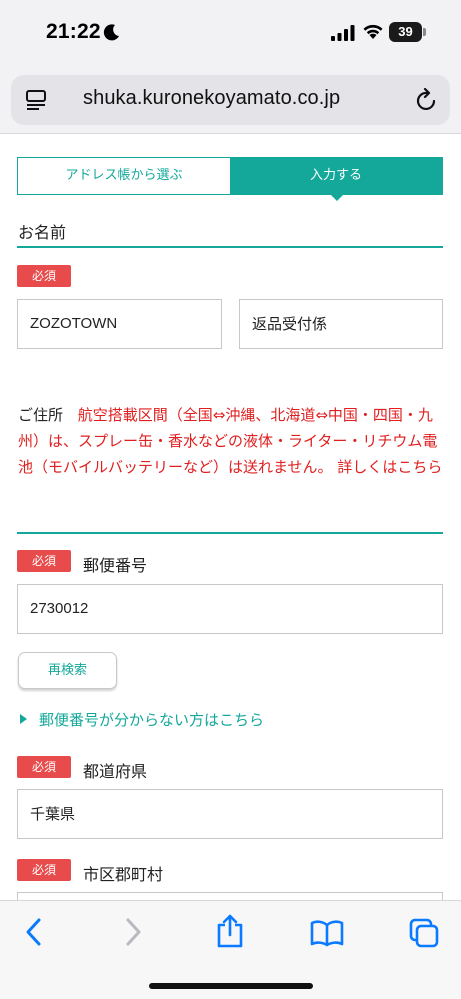 The image size is (461, 999). I want to click on tab-enter: 入力する, so click(336, 179).